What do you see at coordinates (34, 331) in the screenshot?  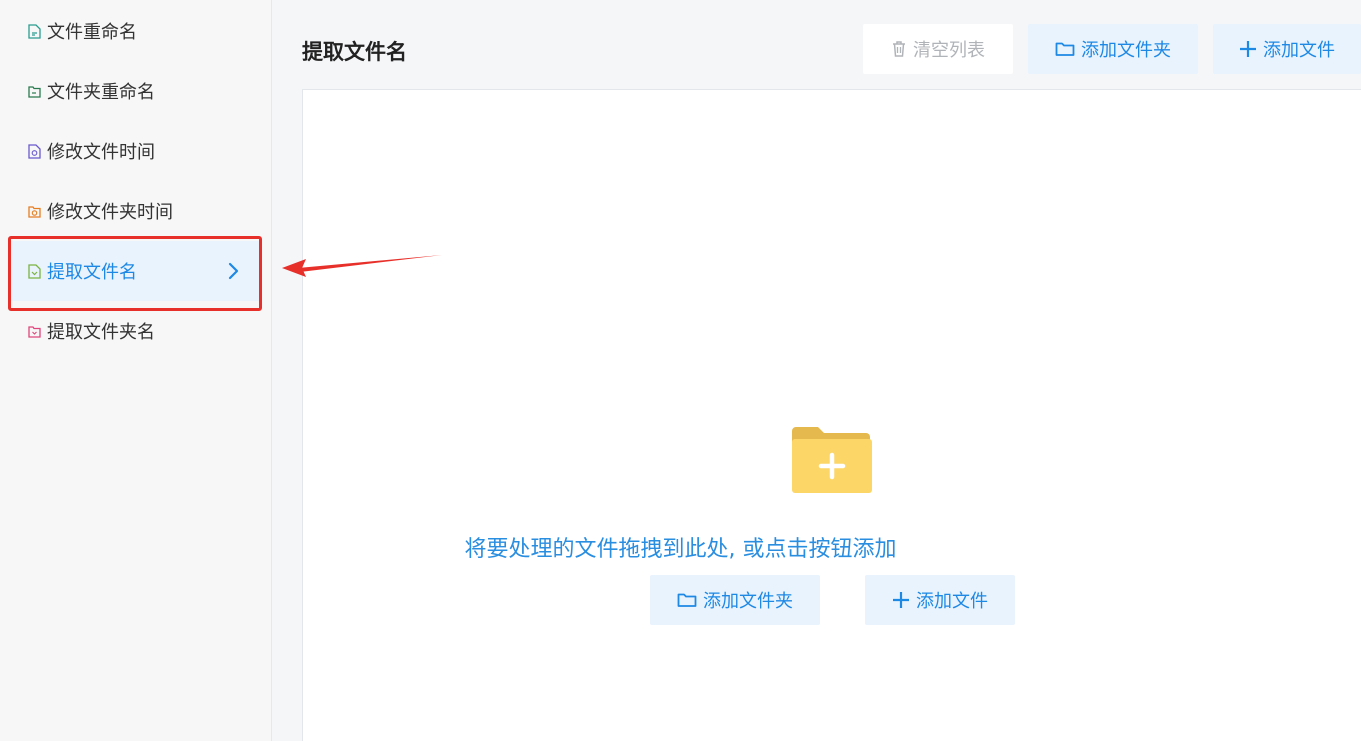 I see `extract-foldername-icon` at bounding box center [34, 331].